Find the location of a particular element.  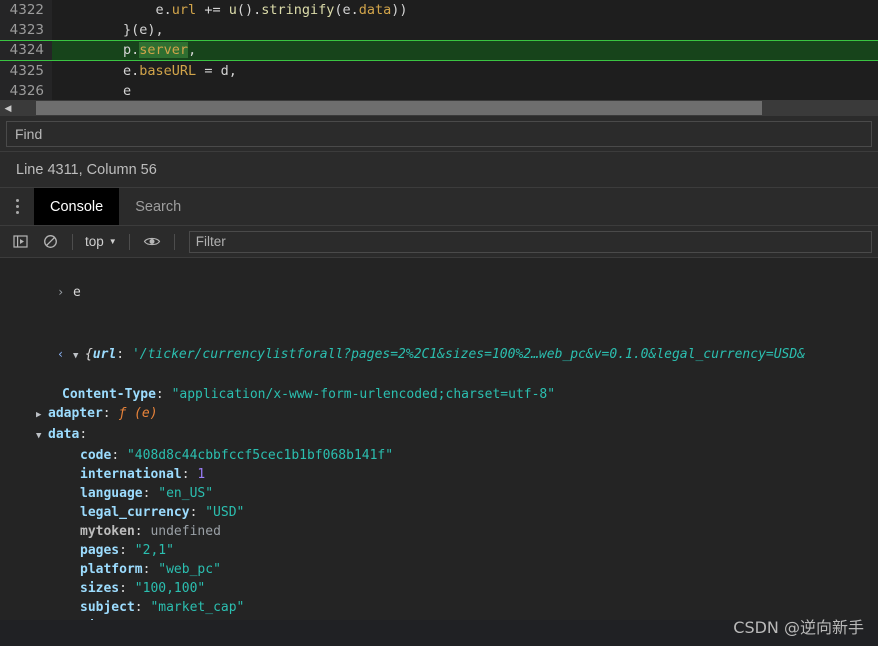

input-prompt-icon: › is located at coordinates (60, 292).